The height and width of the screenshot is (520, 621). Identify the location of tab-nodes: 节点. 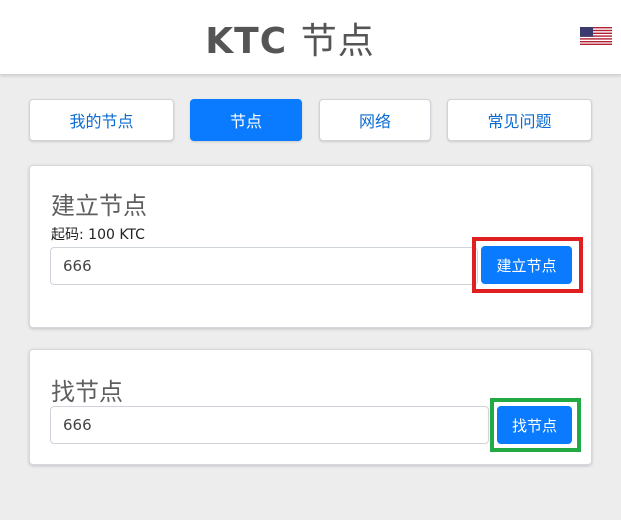
(246, 120).